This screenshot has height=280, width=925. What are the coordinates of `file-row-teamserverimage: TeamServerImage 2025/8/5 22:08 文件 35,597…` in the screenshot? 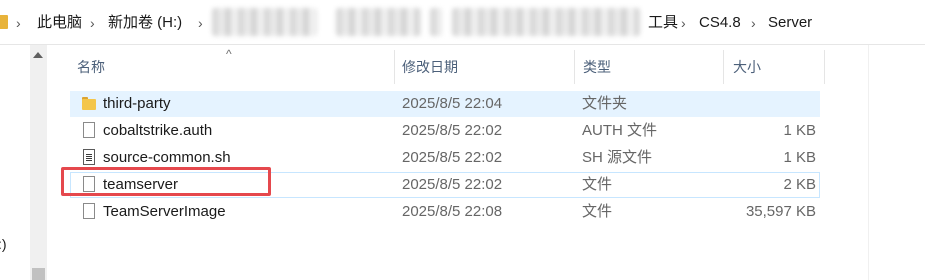 It's located at (445, 212).